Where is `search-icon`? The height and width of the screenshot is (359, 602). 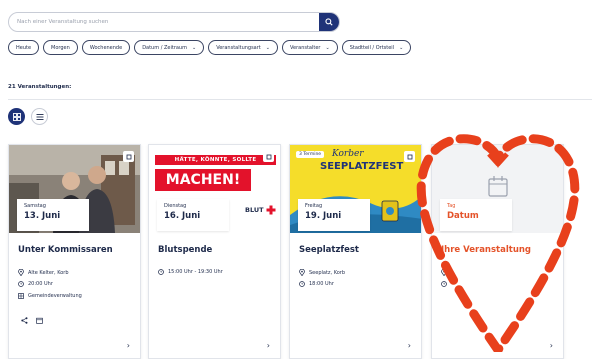
search-icon is located at coordinates (329, 22).